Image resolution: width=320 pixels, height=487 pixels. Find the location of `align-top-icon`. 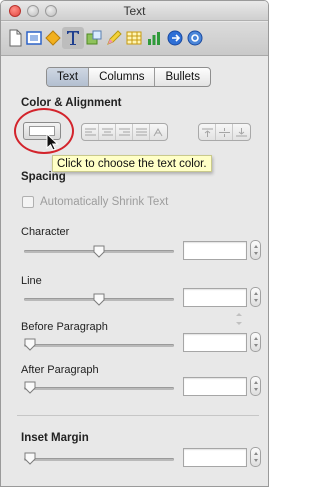

align-top-icon is located at coordinates (207, 132).